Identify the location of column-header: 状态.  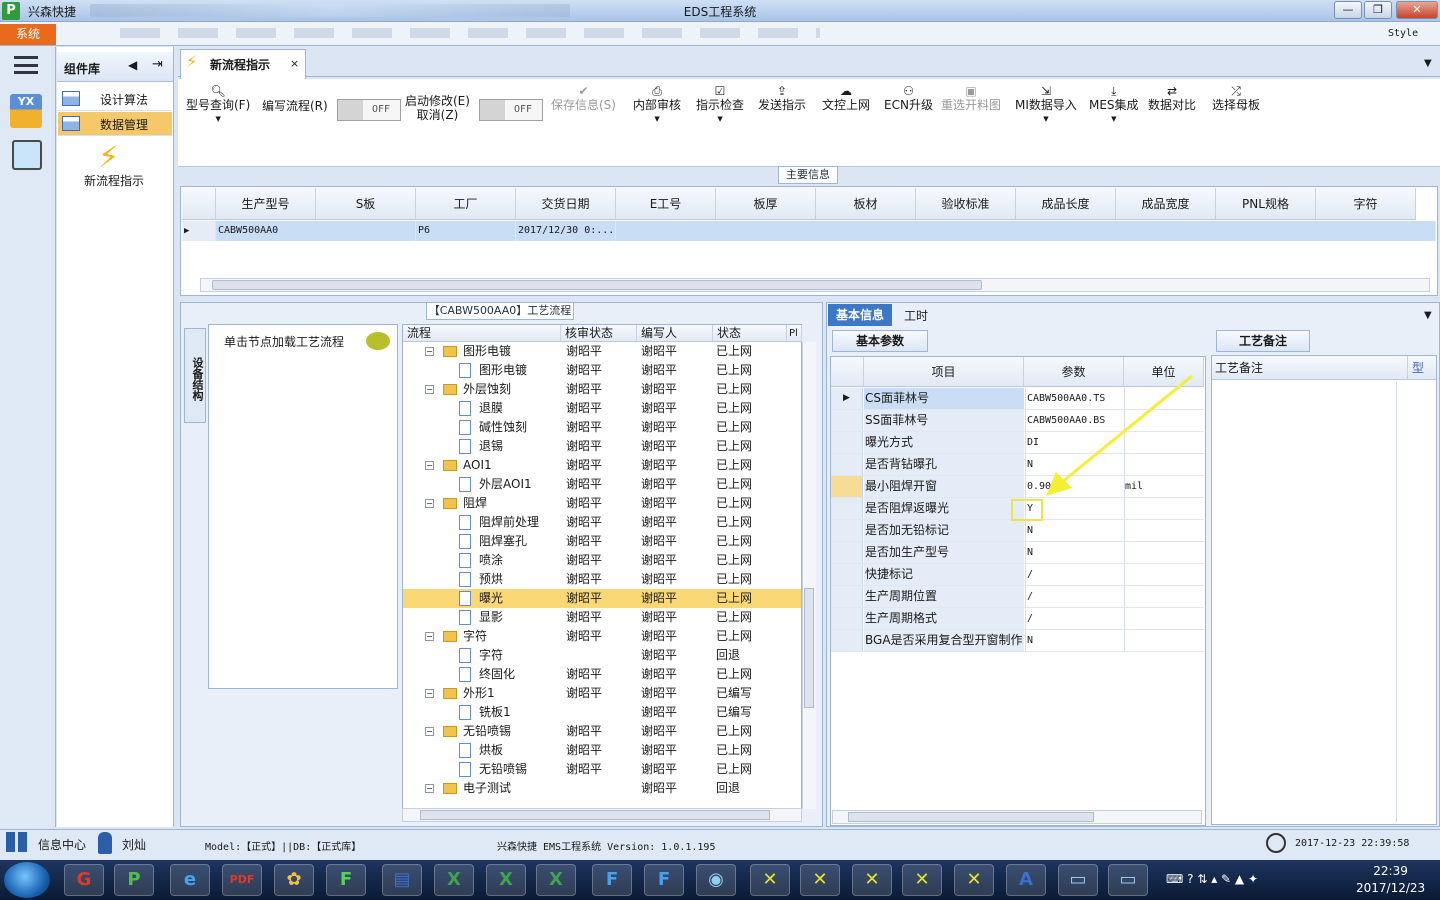
(750, 333).